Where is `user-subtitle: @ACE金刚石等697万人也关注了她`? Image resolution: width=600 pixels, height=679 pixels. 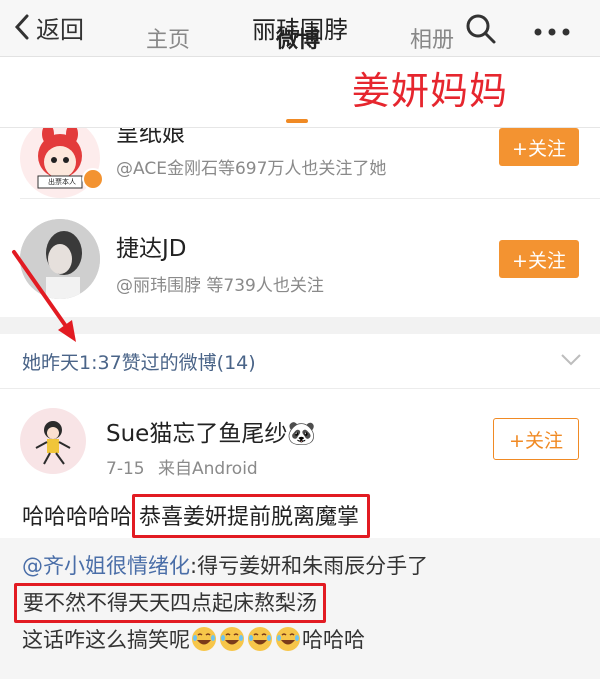
user-subtitle: @ACE金刚石等697万人也关注了她 is located at coordinates (251, 169).